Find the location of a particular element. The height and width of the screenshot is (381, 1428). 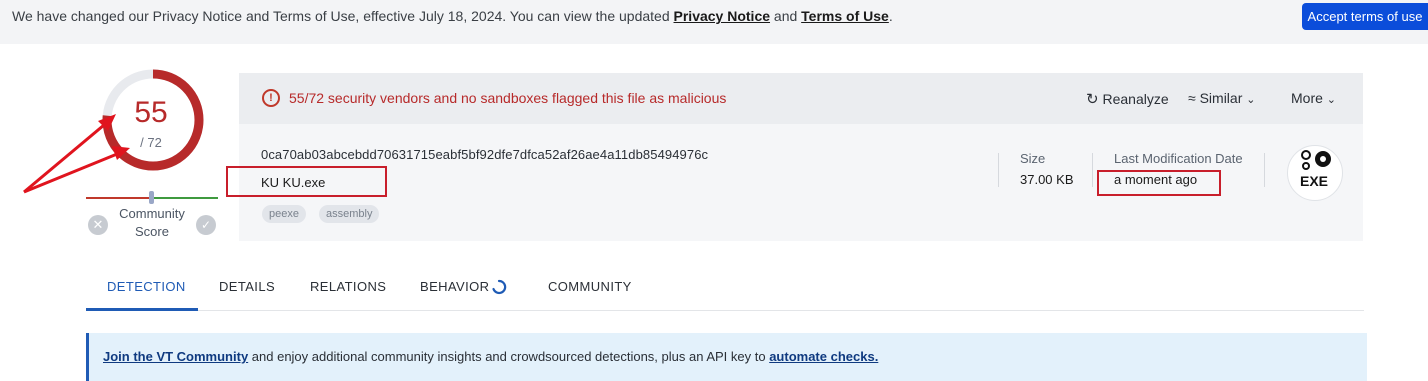

reanalyze-button: ↻ Reanalyze is located at coordinates (1127, 99).